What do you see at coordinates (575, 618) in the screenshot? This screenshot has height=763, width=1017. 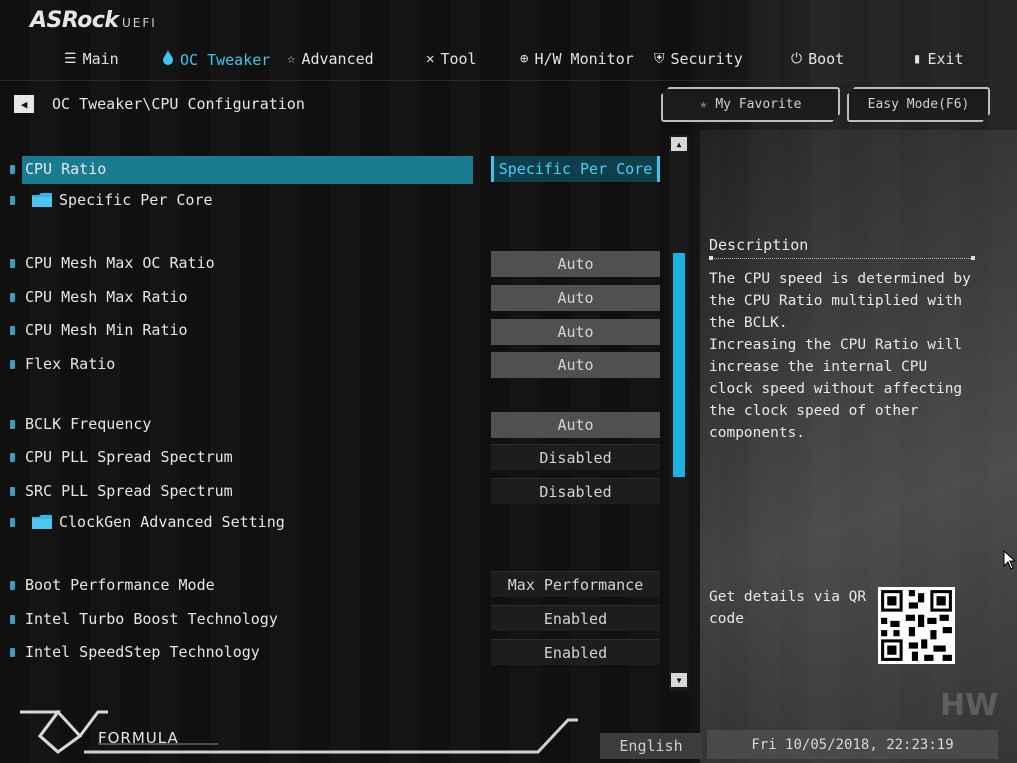 I see `intel-turbo-boost-value: Enabled` at bounding box center [575, 618].